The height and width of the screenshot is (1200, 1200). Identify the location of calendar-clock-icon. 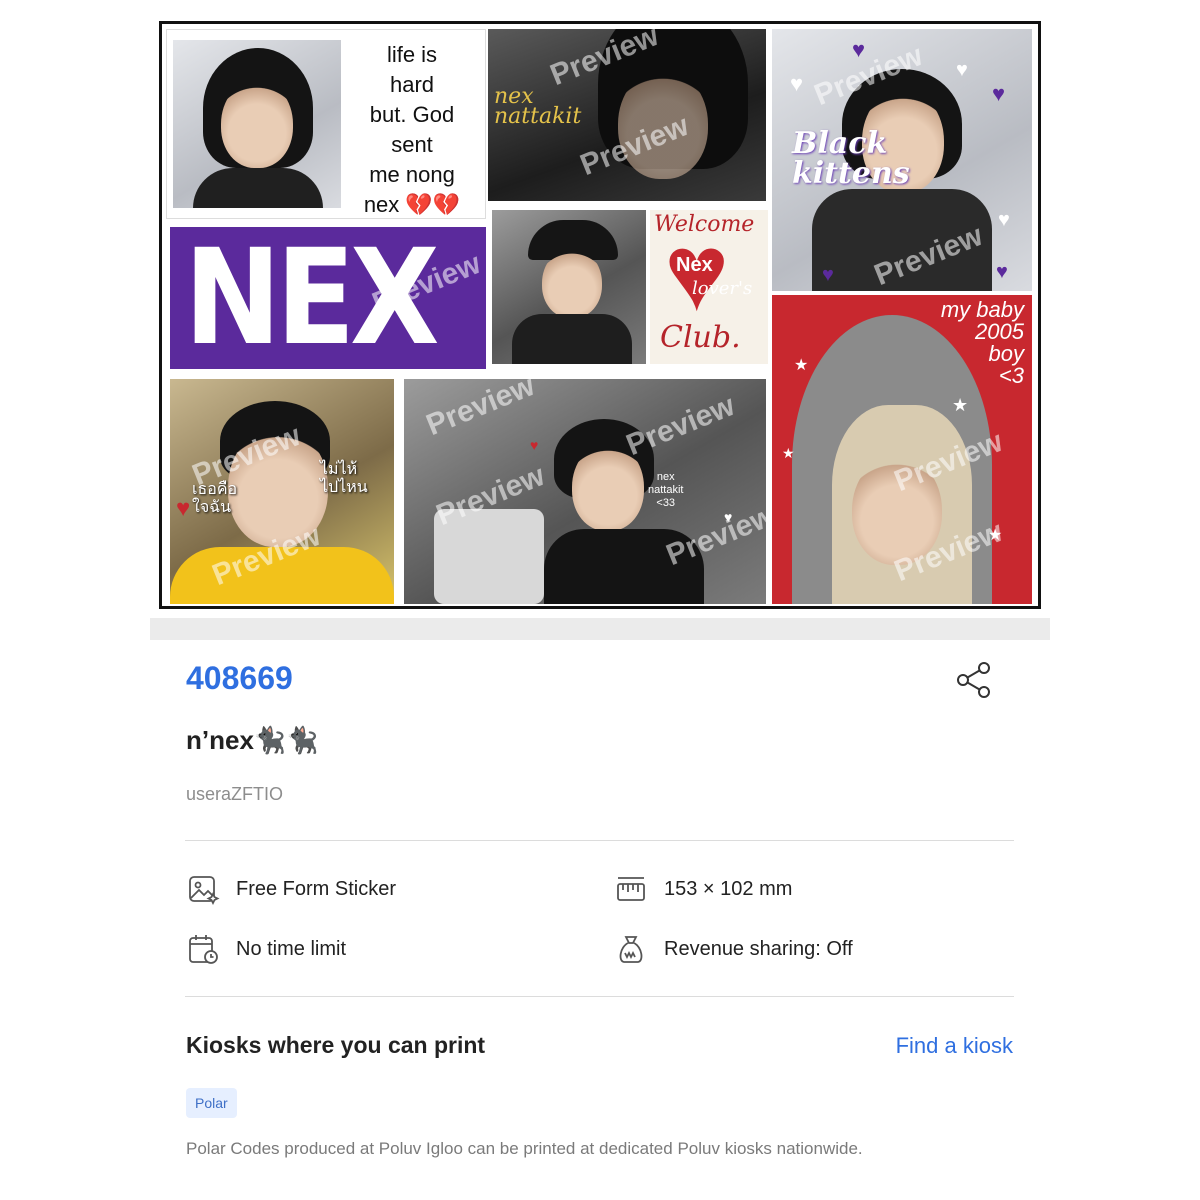
(203, 949).